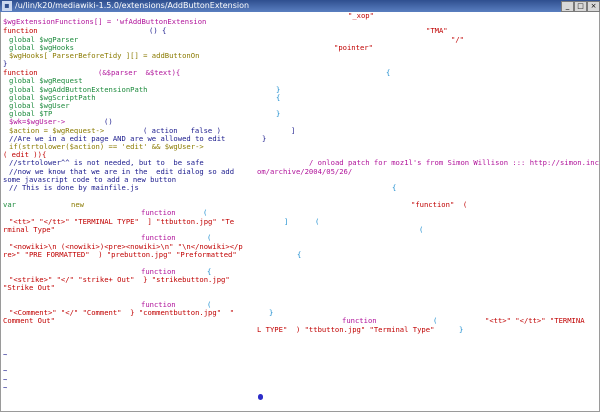 The width and height of the screenshot is (600, 413). Describe the element at coordinates (29, 229) in the screenshot. I see `code-fragment: rminal Type"` at that location.